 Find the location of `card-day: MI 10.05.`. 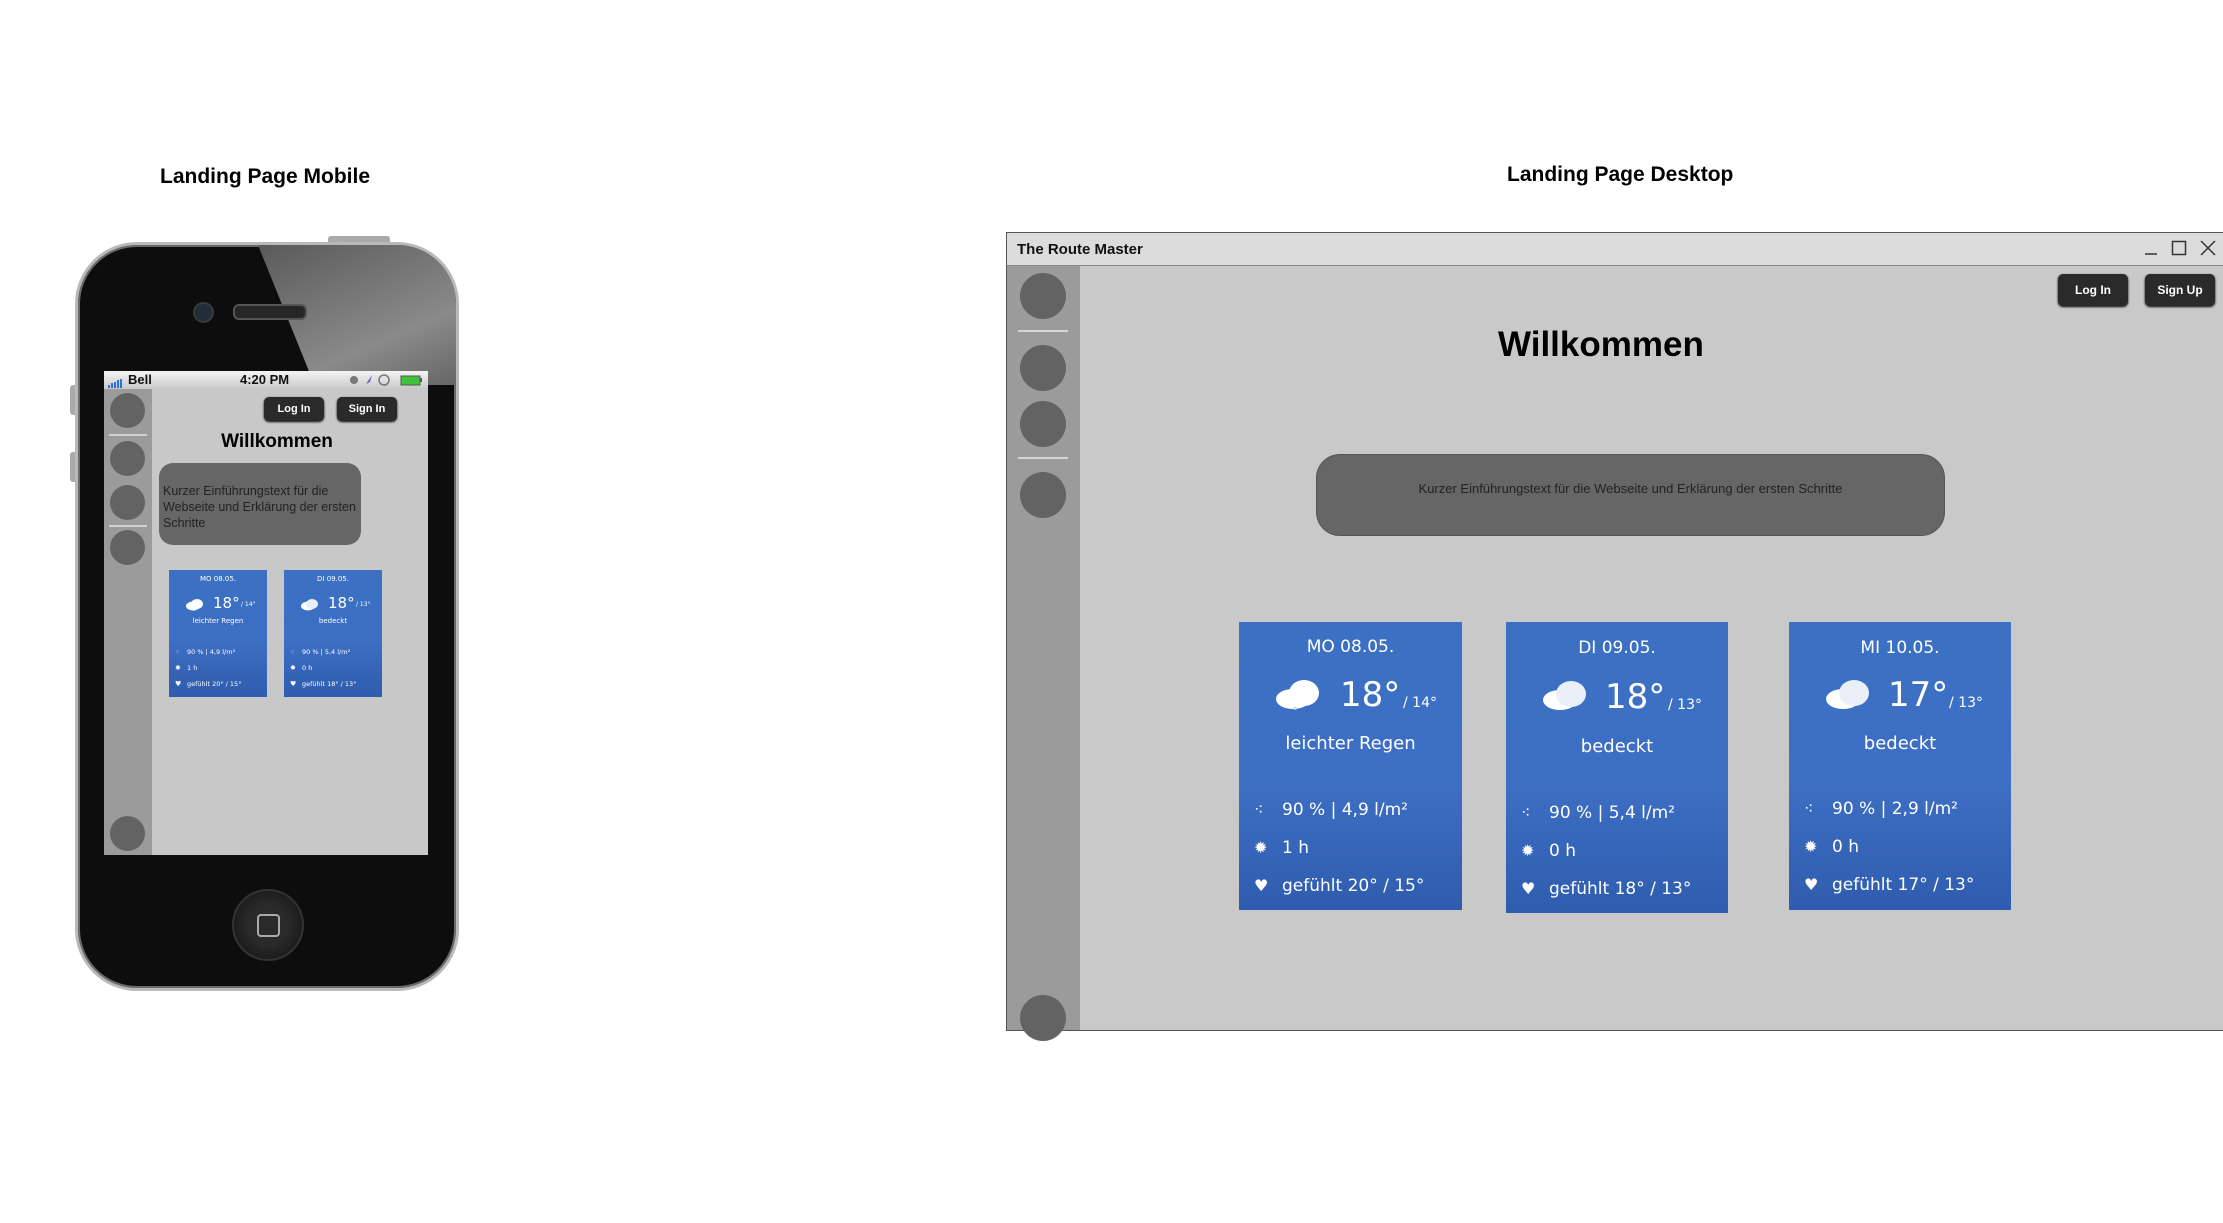

card-day: MI 10.05. is located at coordinates (1900, 648).